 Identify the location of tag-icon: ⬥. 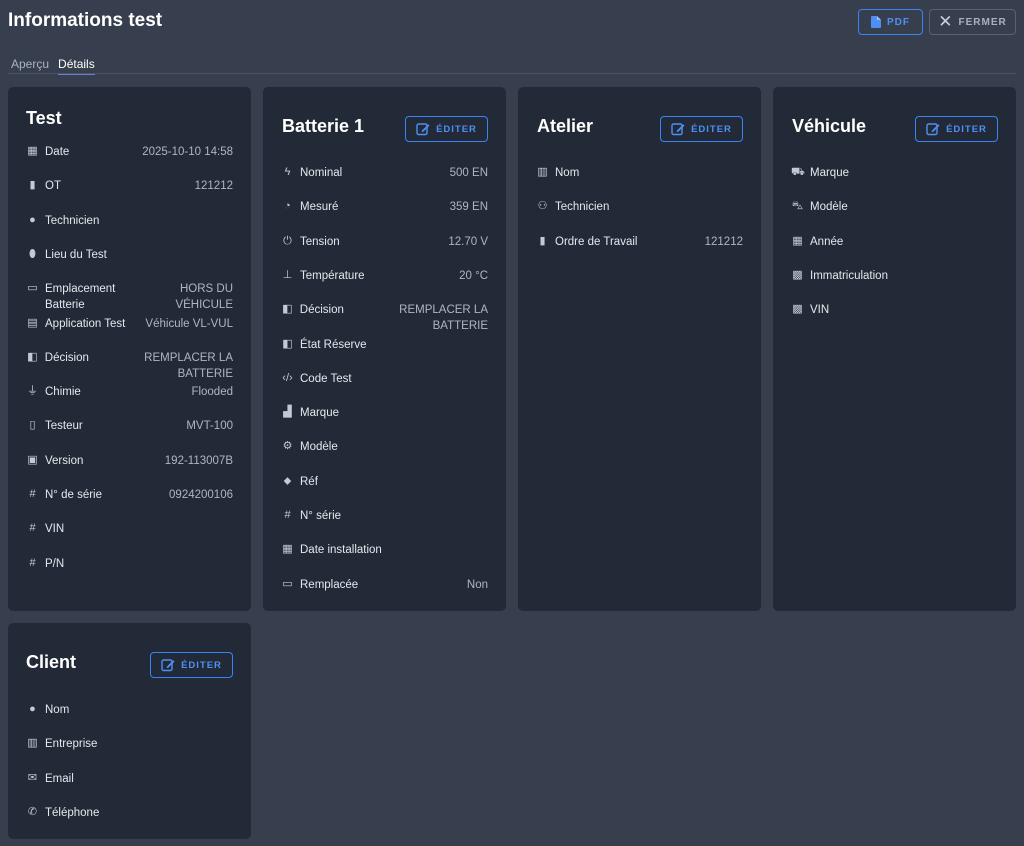
(287, 480).